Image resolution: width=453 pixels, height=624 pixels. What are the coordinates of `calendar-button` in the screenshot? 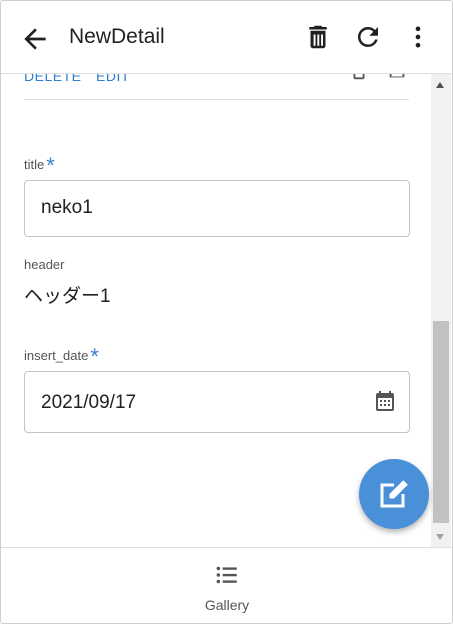 It's located at (385, 403).